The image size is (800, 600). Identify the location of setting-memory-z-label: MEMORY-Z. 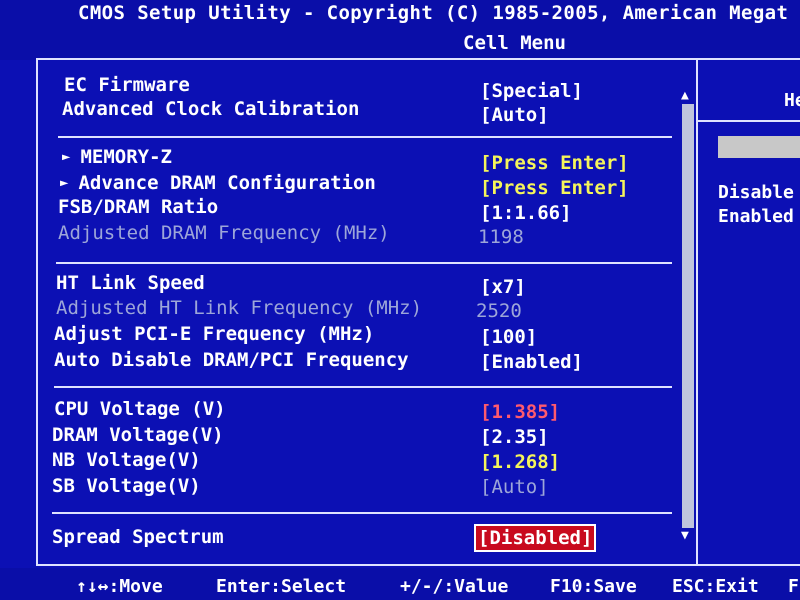
(126, 157).